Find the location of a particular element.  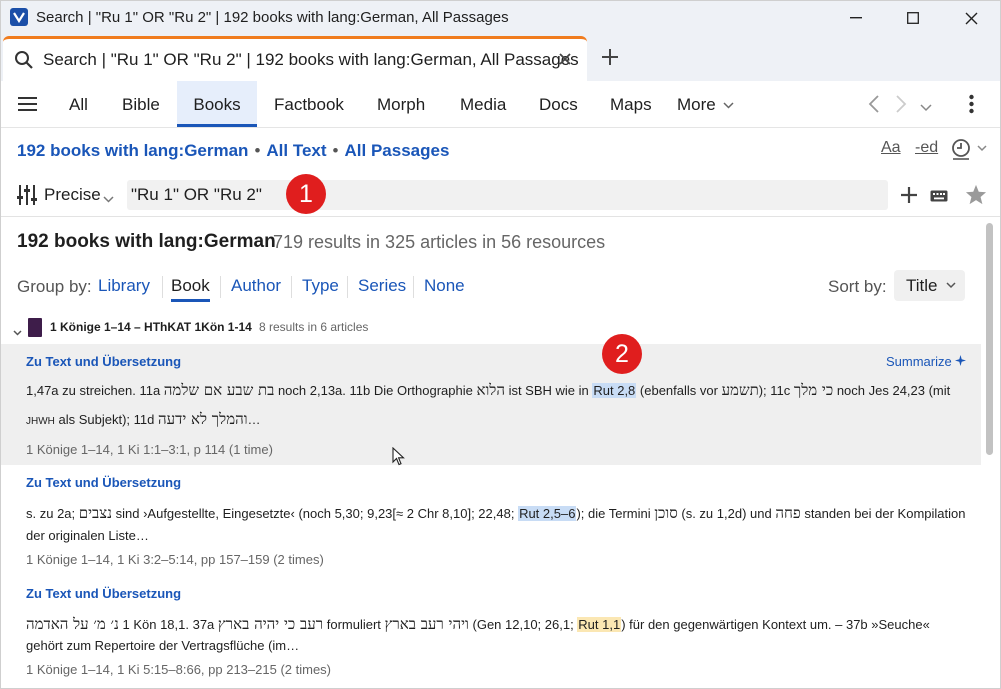

keyboard-icon is located at coordinates (939, 198).